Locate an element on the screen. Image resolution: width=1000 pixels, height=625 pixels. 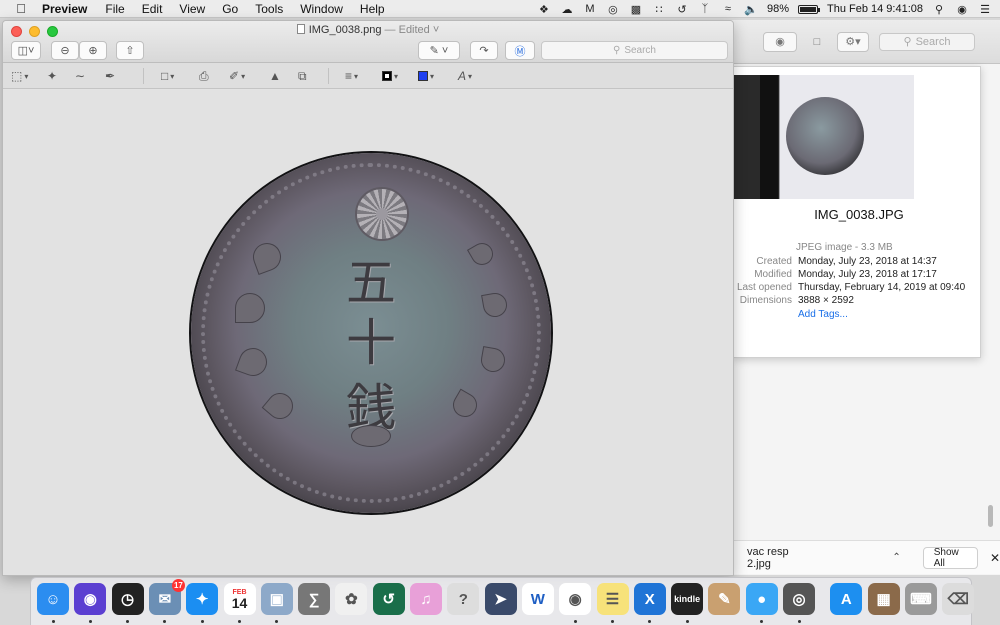
menu-file: File is located at coordinates (114, 9).